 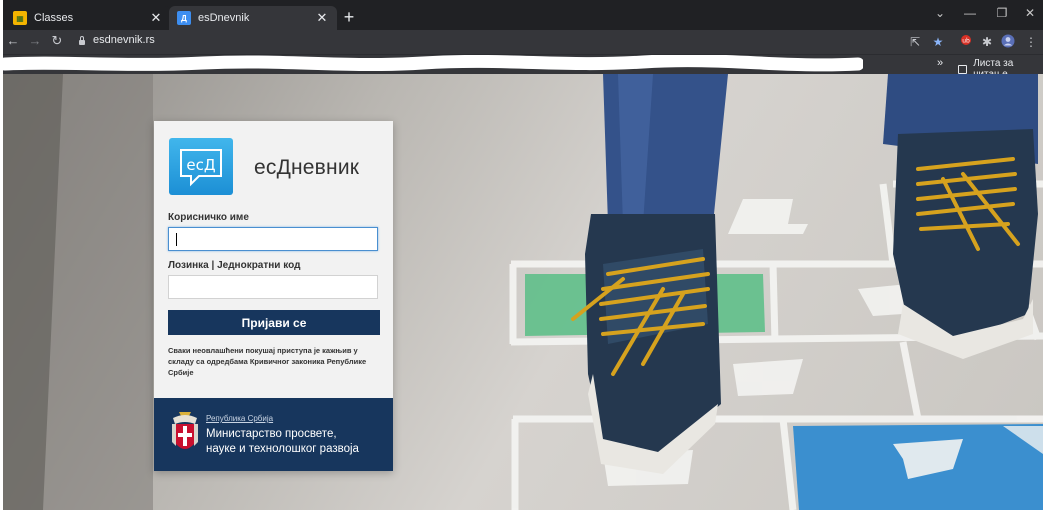 I want to click on bookmark-star-icon: ★, so click(x=938, y=42).